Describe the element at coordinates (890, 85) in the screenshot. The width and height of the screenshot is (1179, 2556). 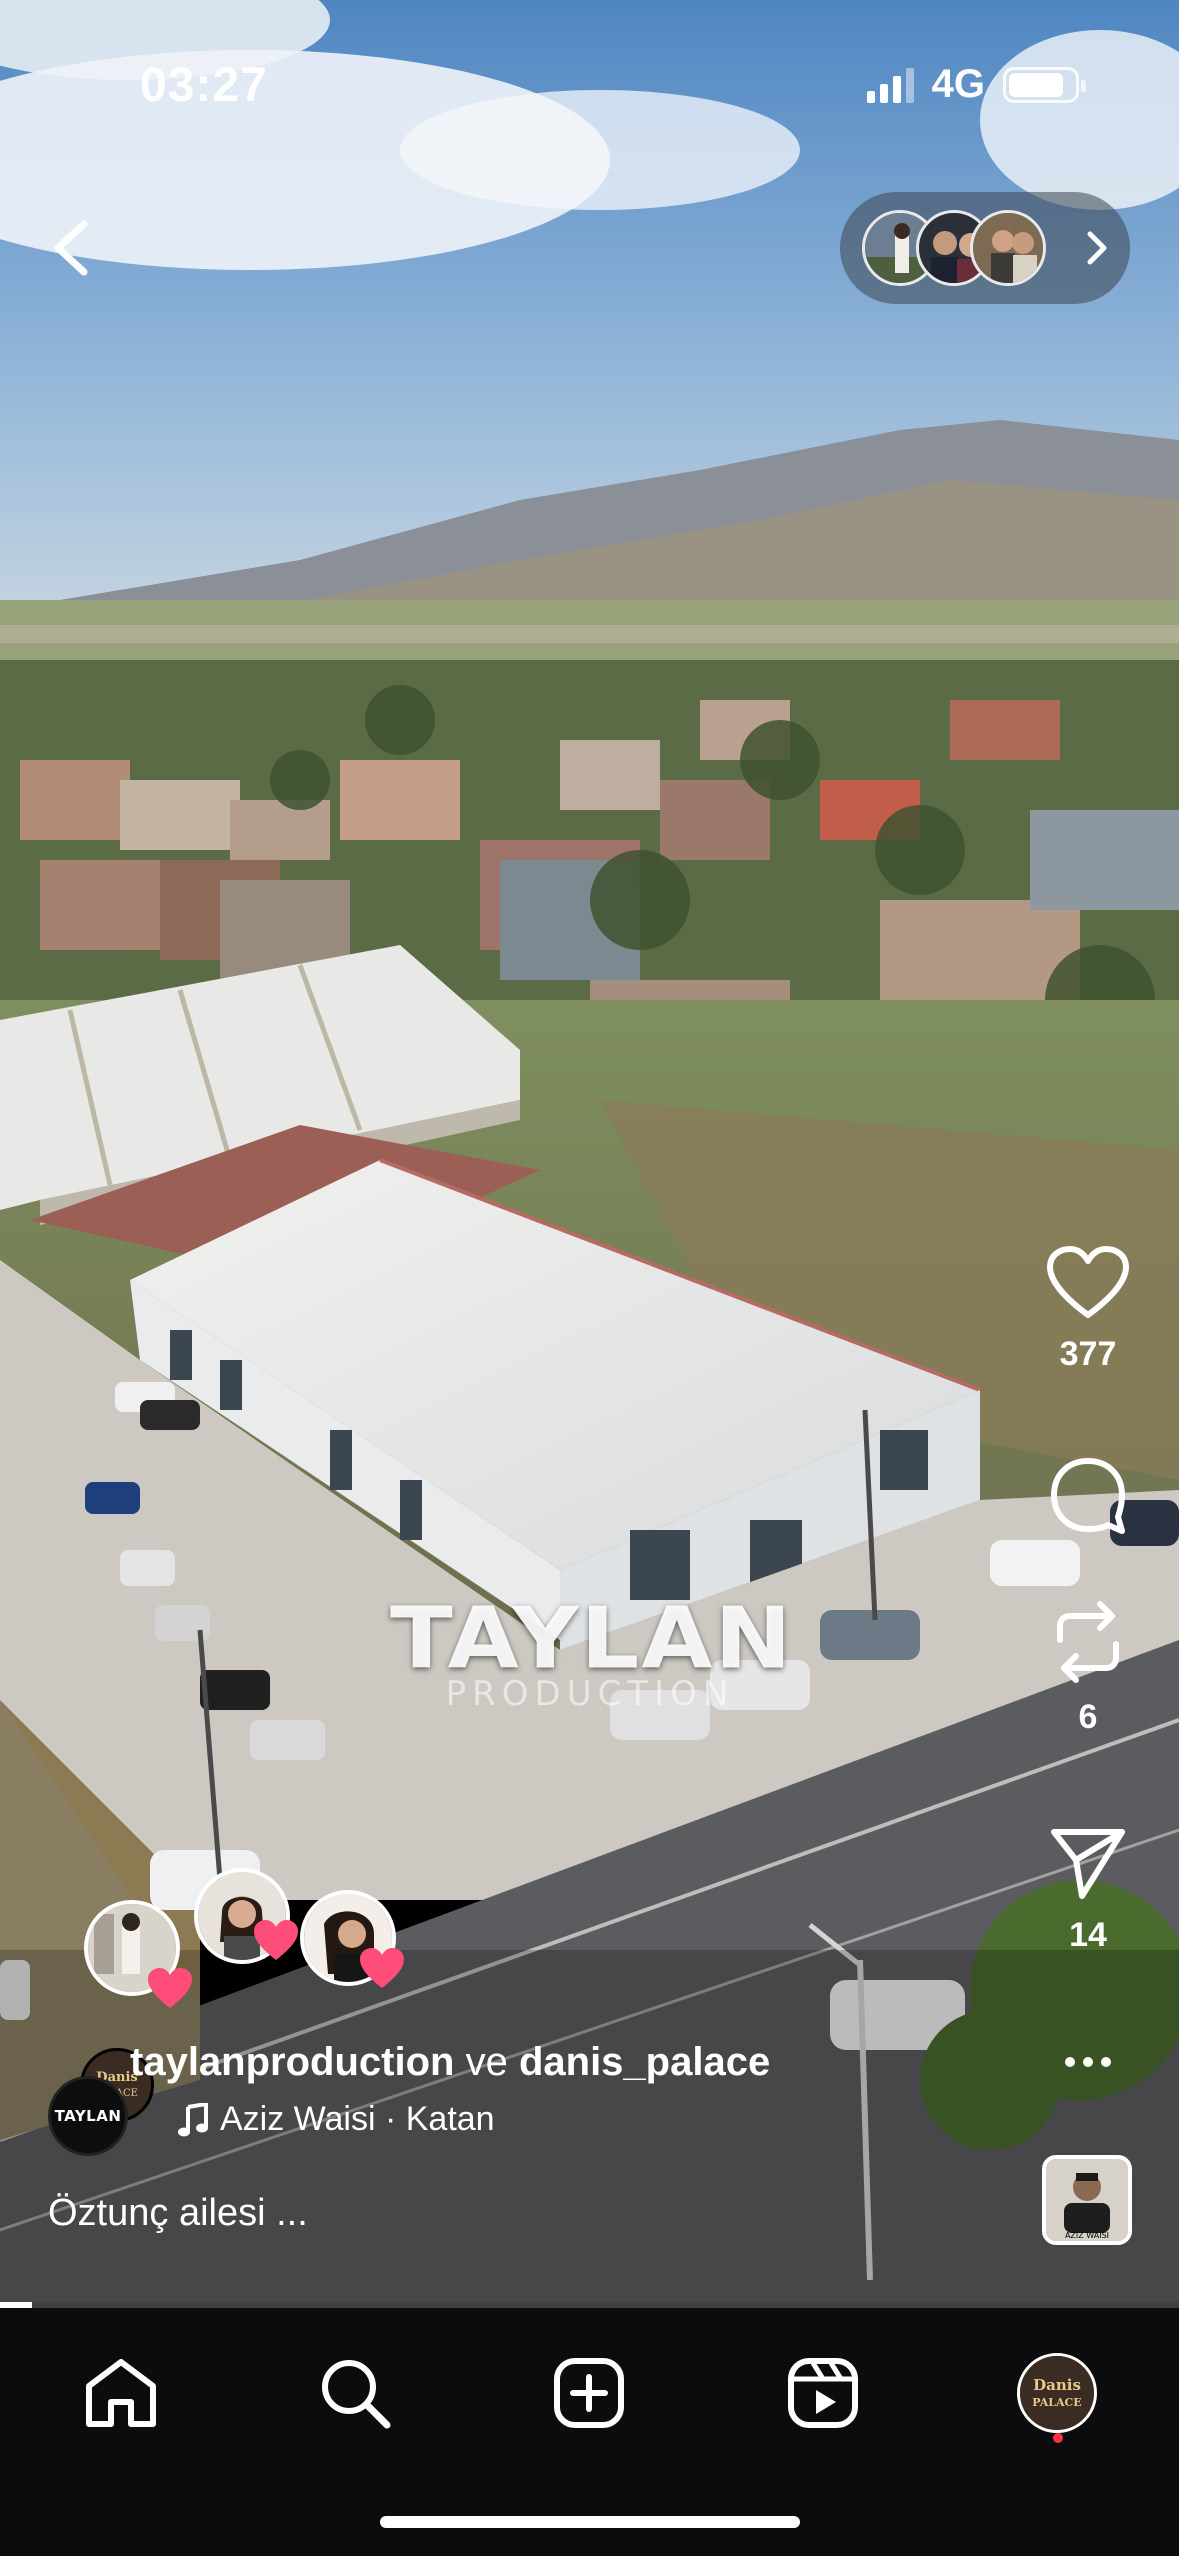
I see `cellular-signal-icon` at that location.